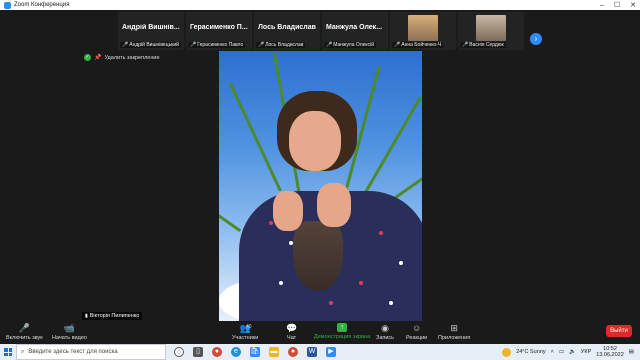 Image resolution: width=640 pixels, height=360 pixels. What do you see at coordinates (236, 352) in the screenshot?
I see `edge-icon: e` at bounding box center [236, 352].